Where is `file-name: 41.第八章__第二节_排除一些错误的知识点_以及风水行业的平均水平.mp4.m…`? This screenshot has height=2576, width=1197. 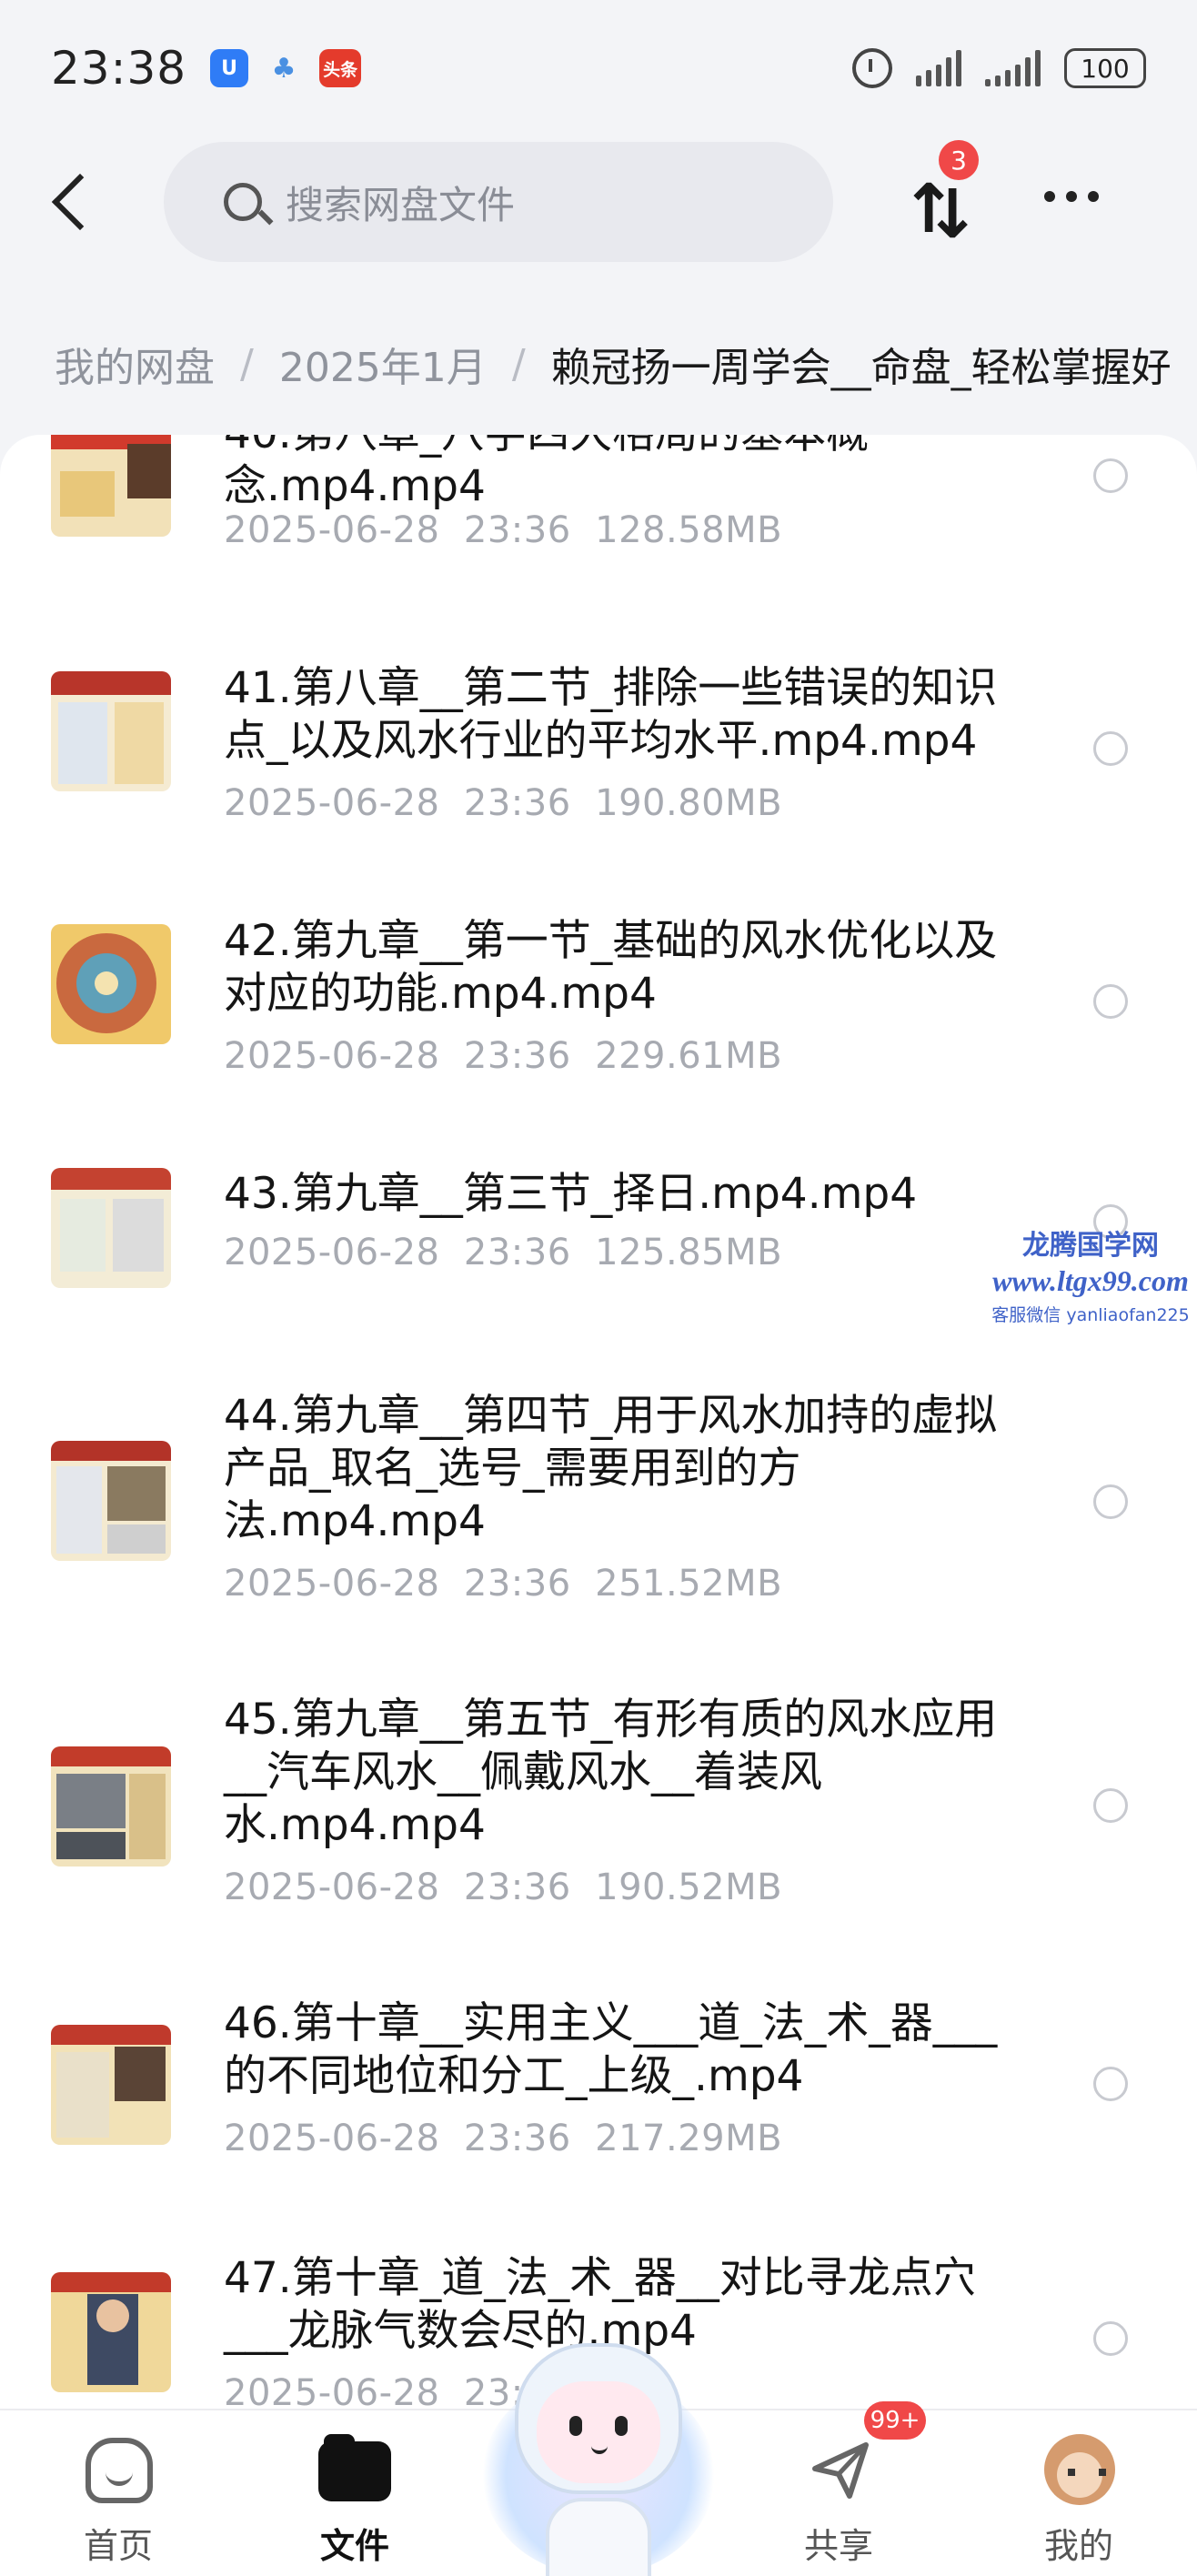
file-name: 41.第八章__第二节_排除一些错误的知识点_以及风水行业的平均水平.mp4.m… is located at coordinates (611, 714).